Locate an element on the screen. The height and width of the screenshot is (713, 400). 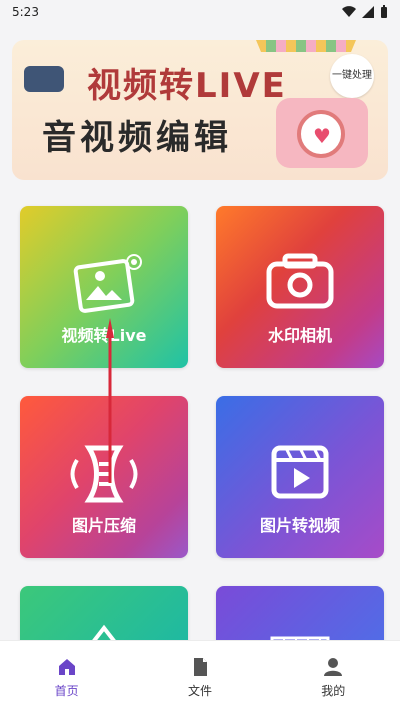
camera-lens: ♥ is located at coordinates (321, 134).